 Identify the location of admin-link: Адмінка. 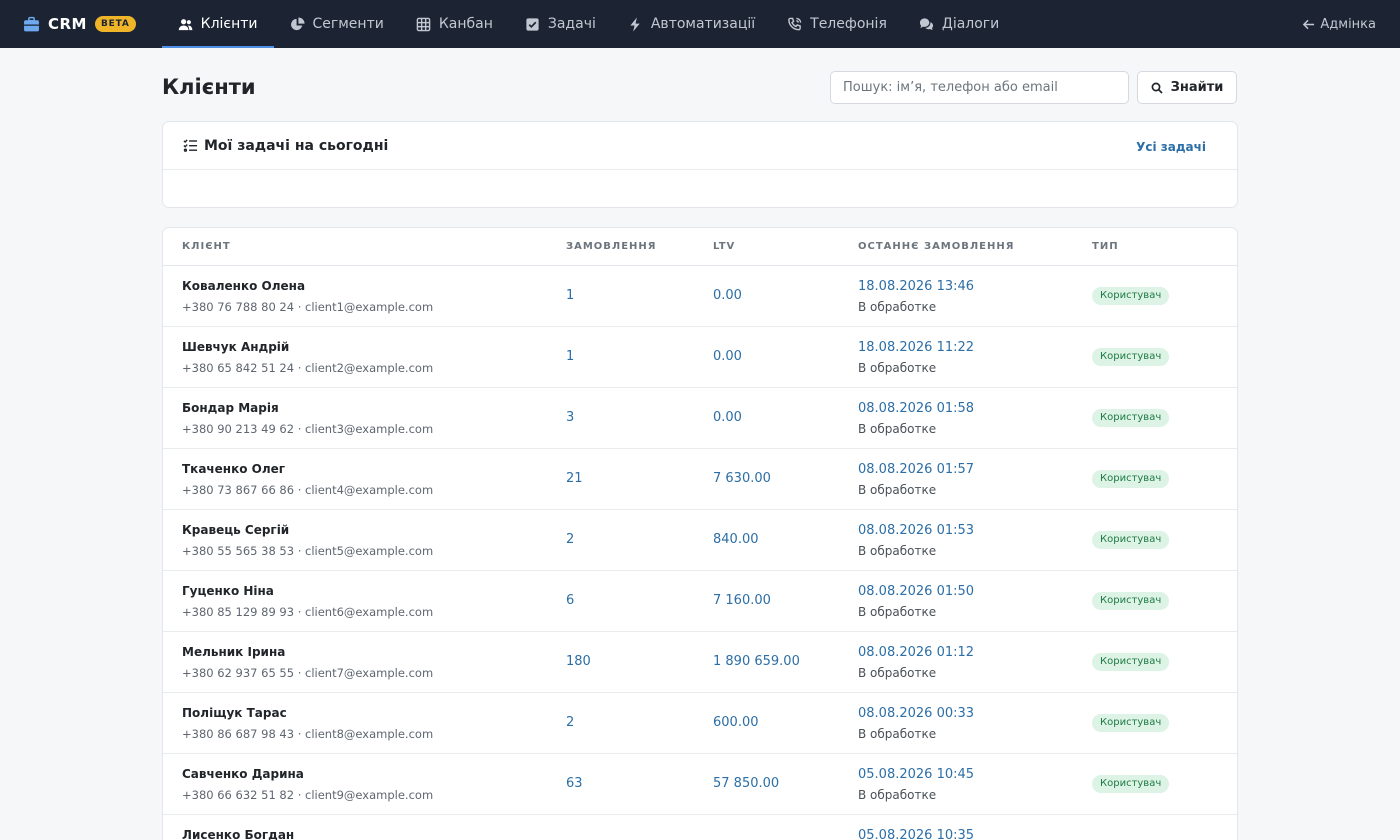
(1339, 24).